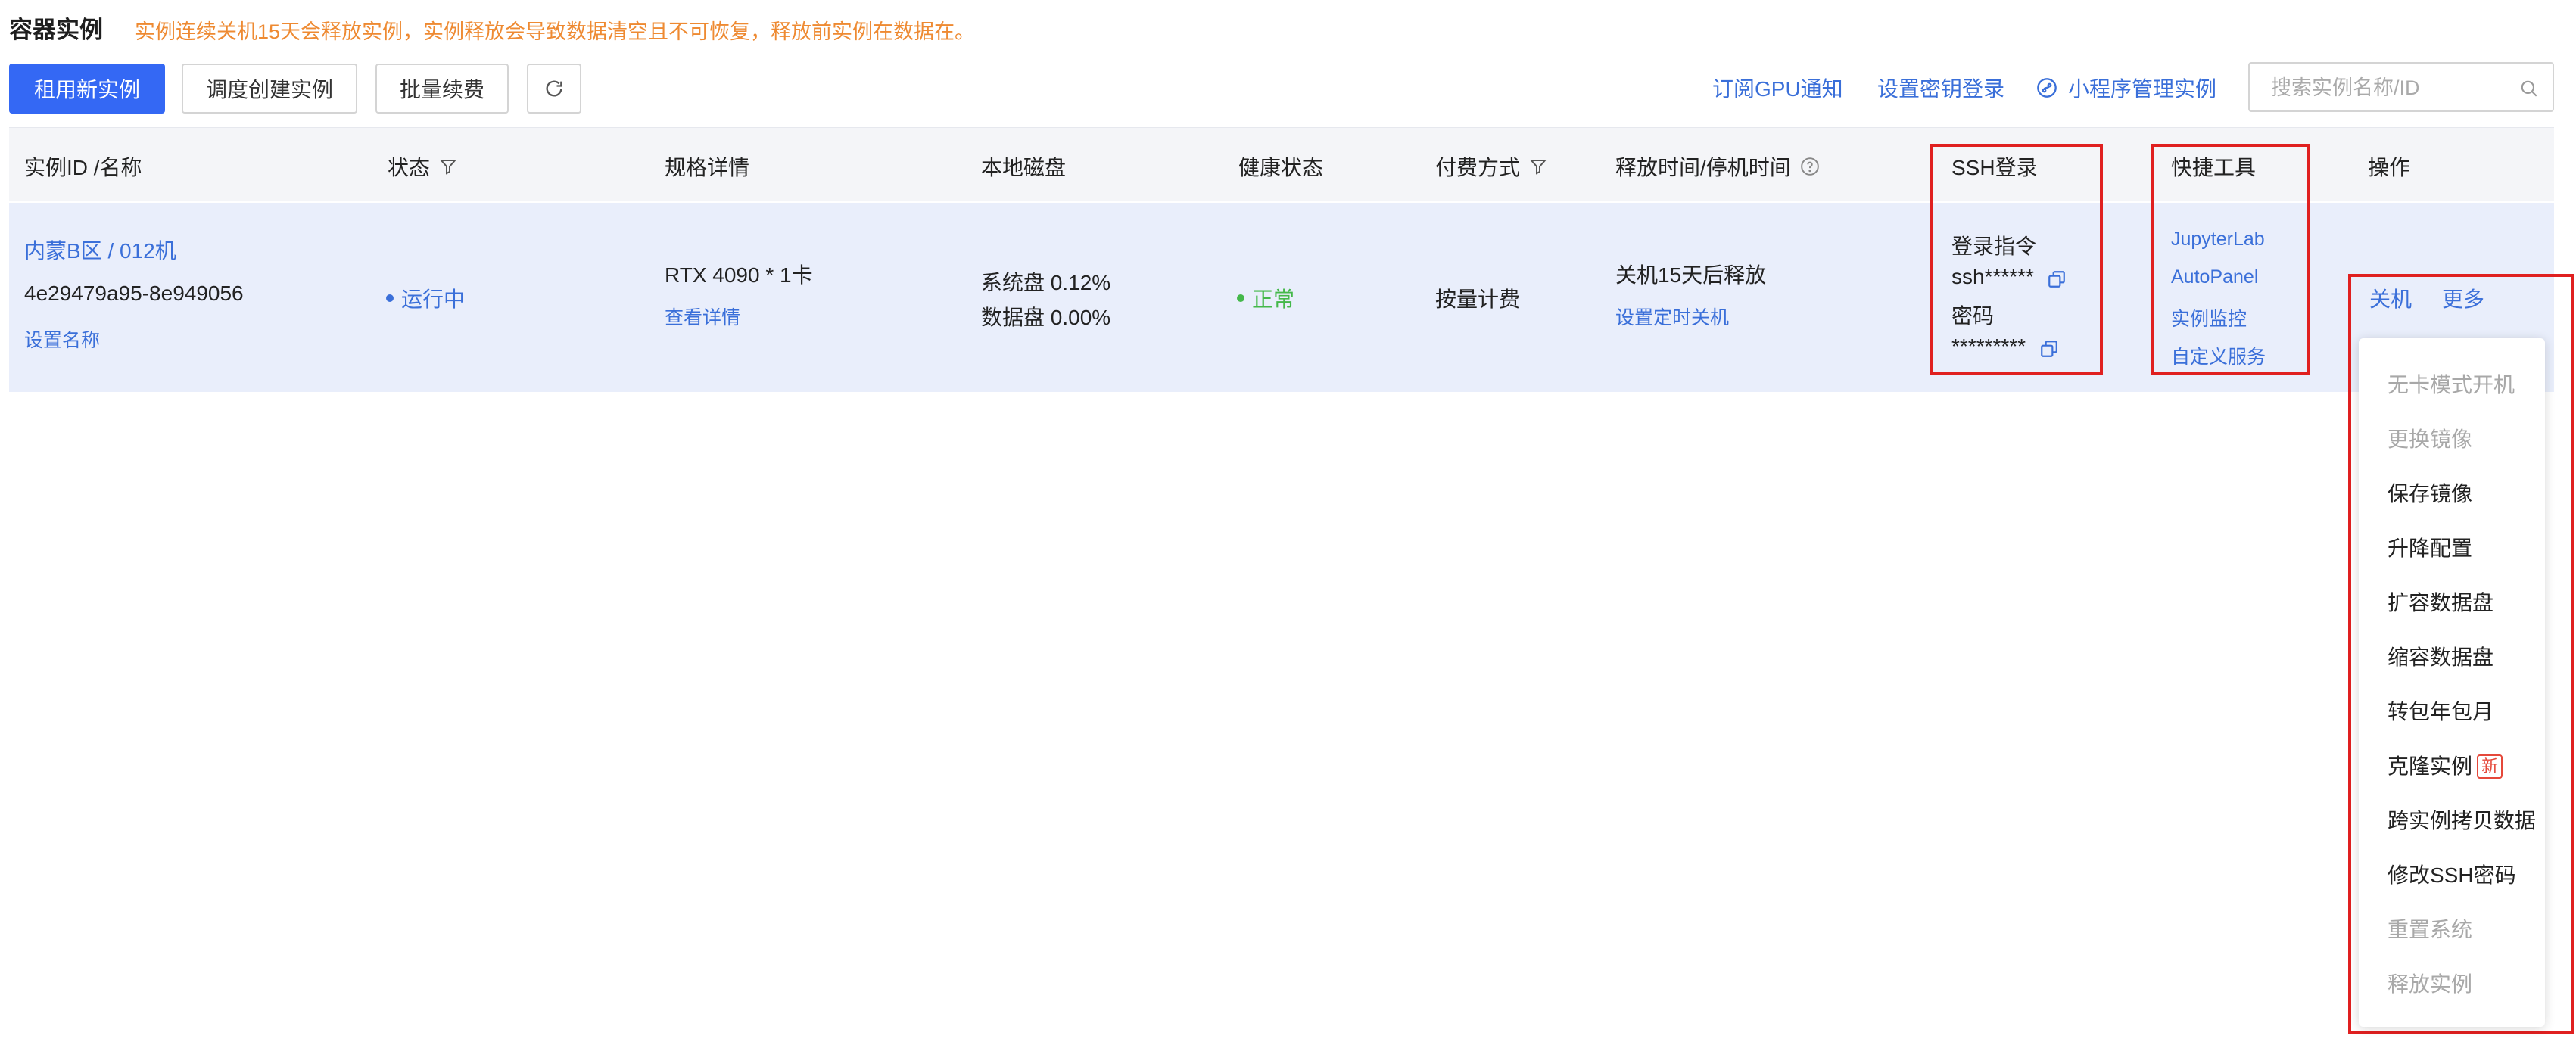  What do you see at coordinates (62, 339) in the screenshot?
I see `set-name-link: 设置名称` at bounding box center [62, 339].